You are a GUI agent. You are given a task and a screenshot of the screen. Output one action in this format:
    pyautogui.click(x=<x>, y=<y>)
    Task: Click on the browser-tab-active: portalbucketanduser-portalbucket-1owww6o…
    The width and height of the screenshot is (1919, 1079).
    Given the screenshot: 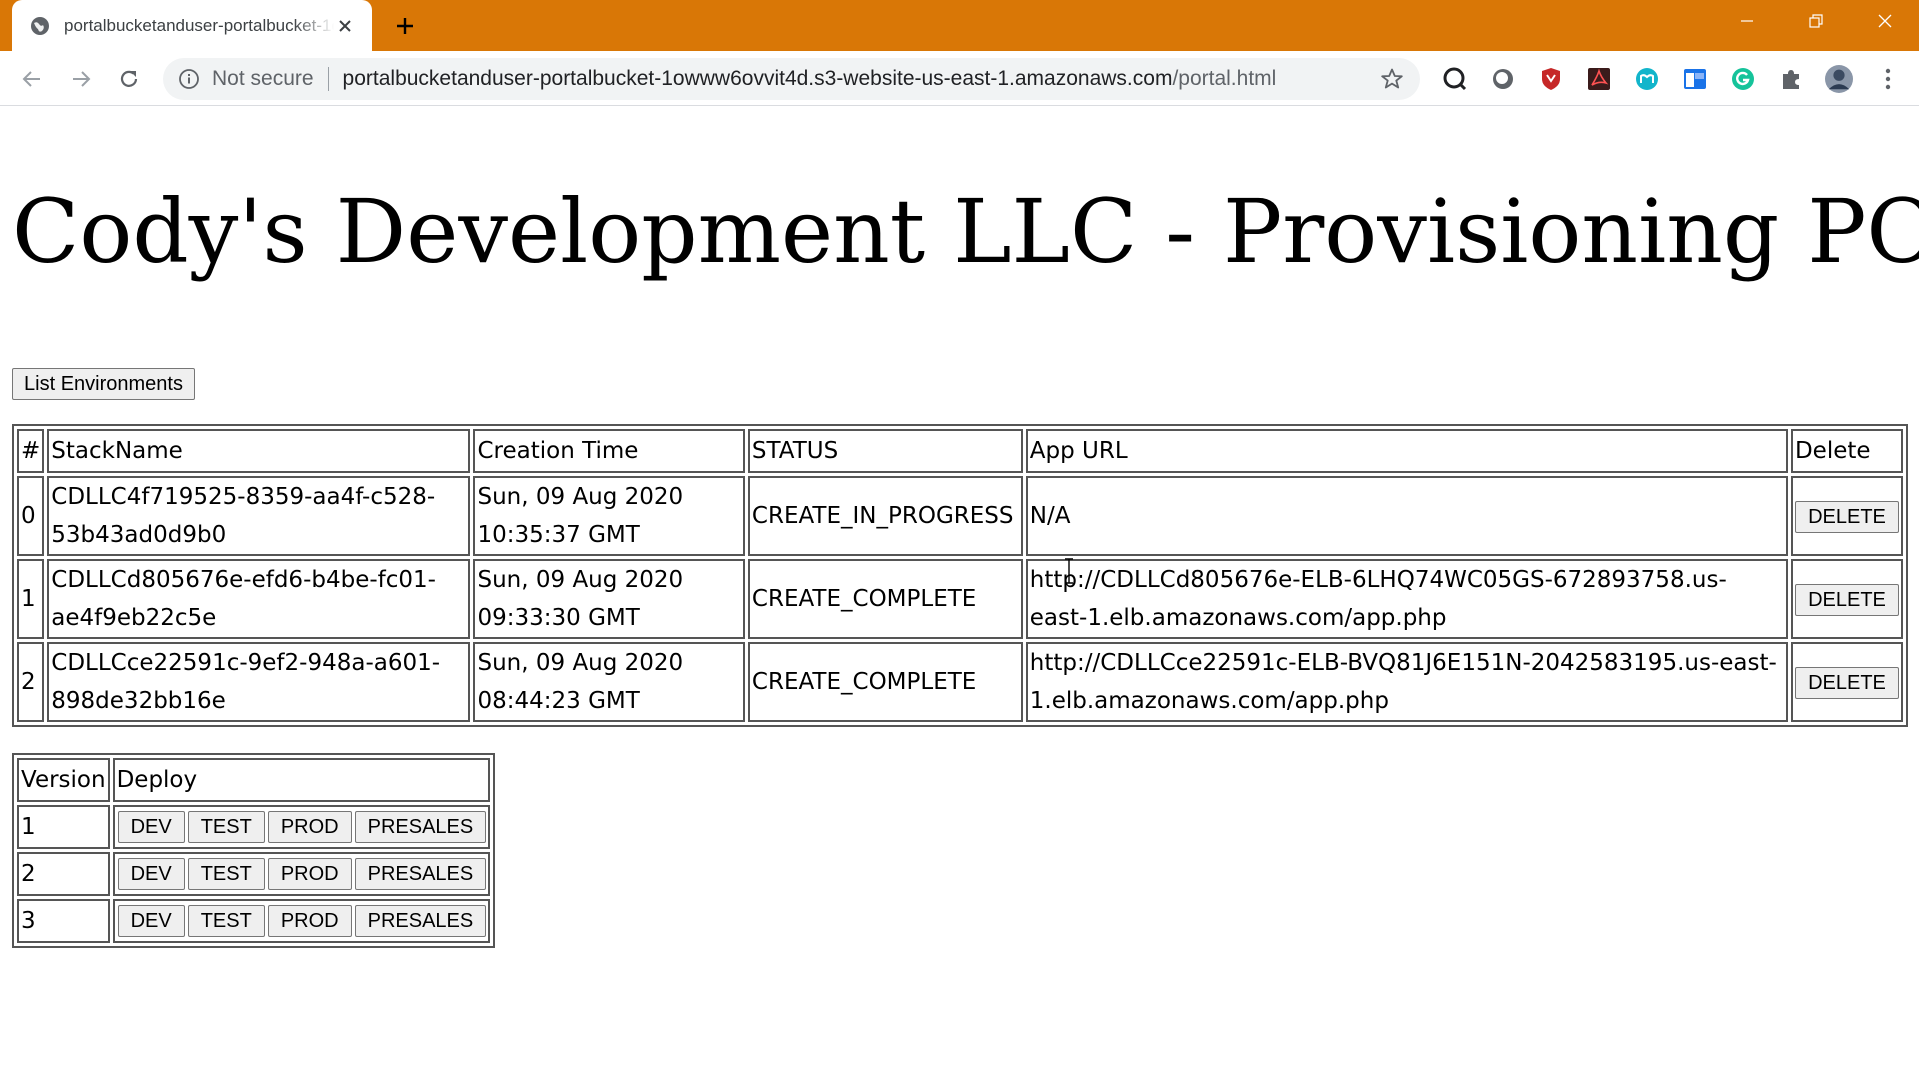 What is the action you would take?
    pyautogui.click(x=192, y=25)
    